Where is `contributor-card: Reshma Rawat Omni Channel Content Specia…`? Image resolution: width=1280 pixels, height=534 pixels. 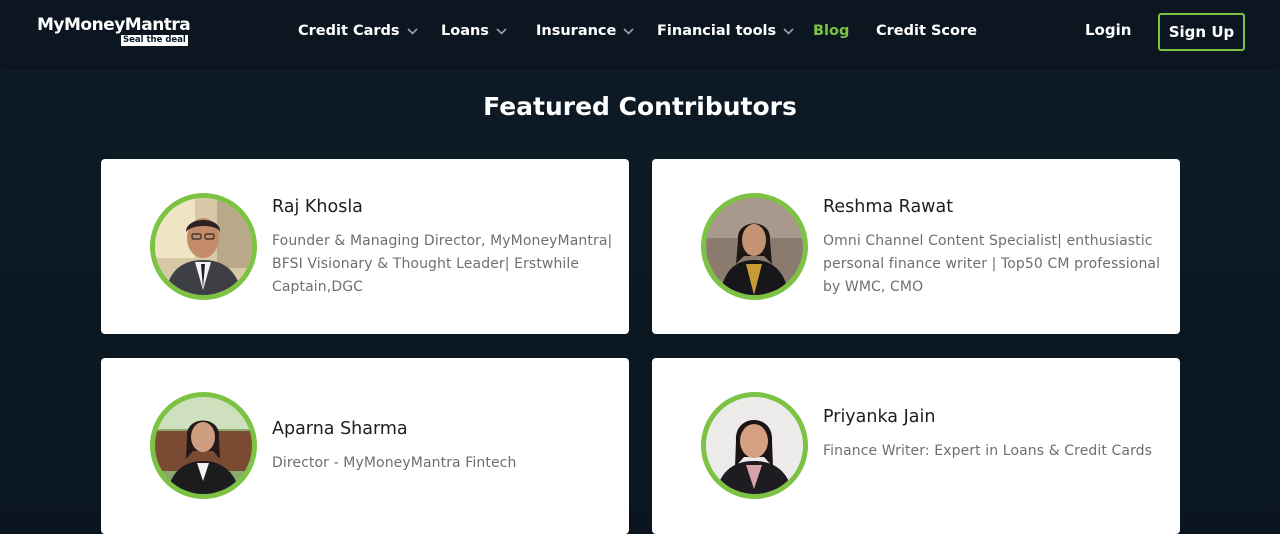
contributor-card: Reshma Rawat Omni Channel Content Specia… is located at coordinates (916, 246).